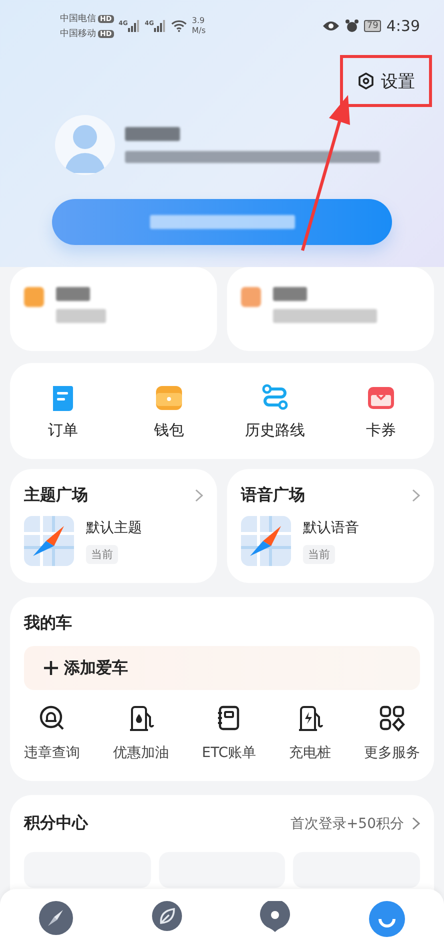  I want to click on square-card: 主题广场 默认主题 当前, so click(113, 526).